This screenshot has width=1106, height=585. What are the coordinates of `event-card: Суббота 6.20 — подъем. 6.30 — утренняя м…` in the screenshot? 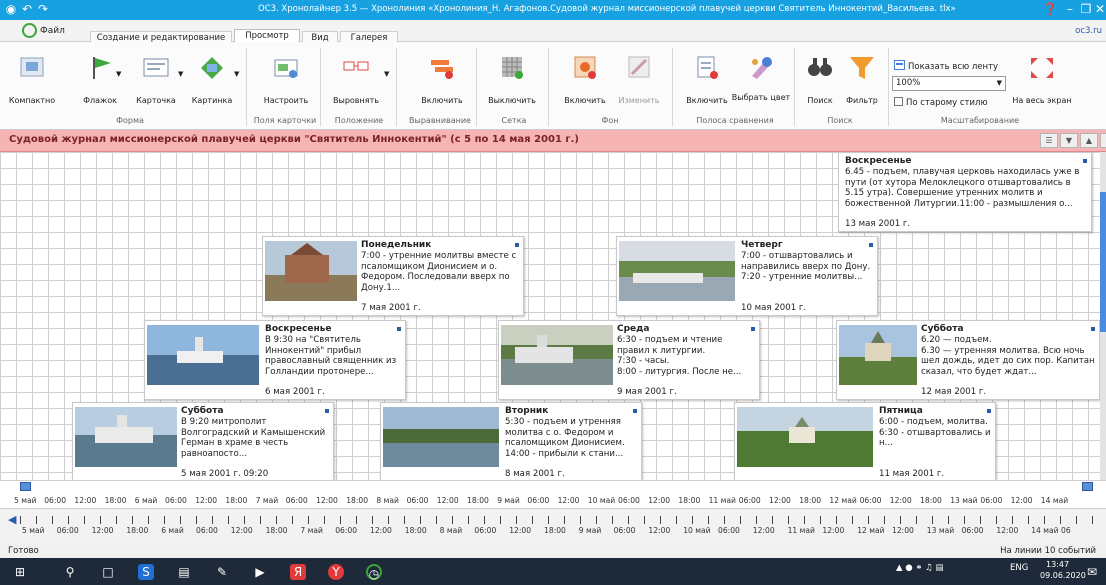 It's located at (968, 360).